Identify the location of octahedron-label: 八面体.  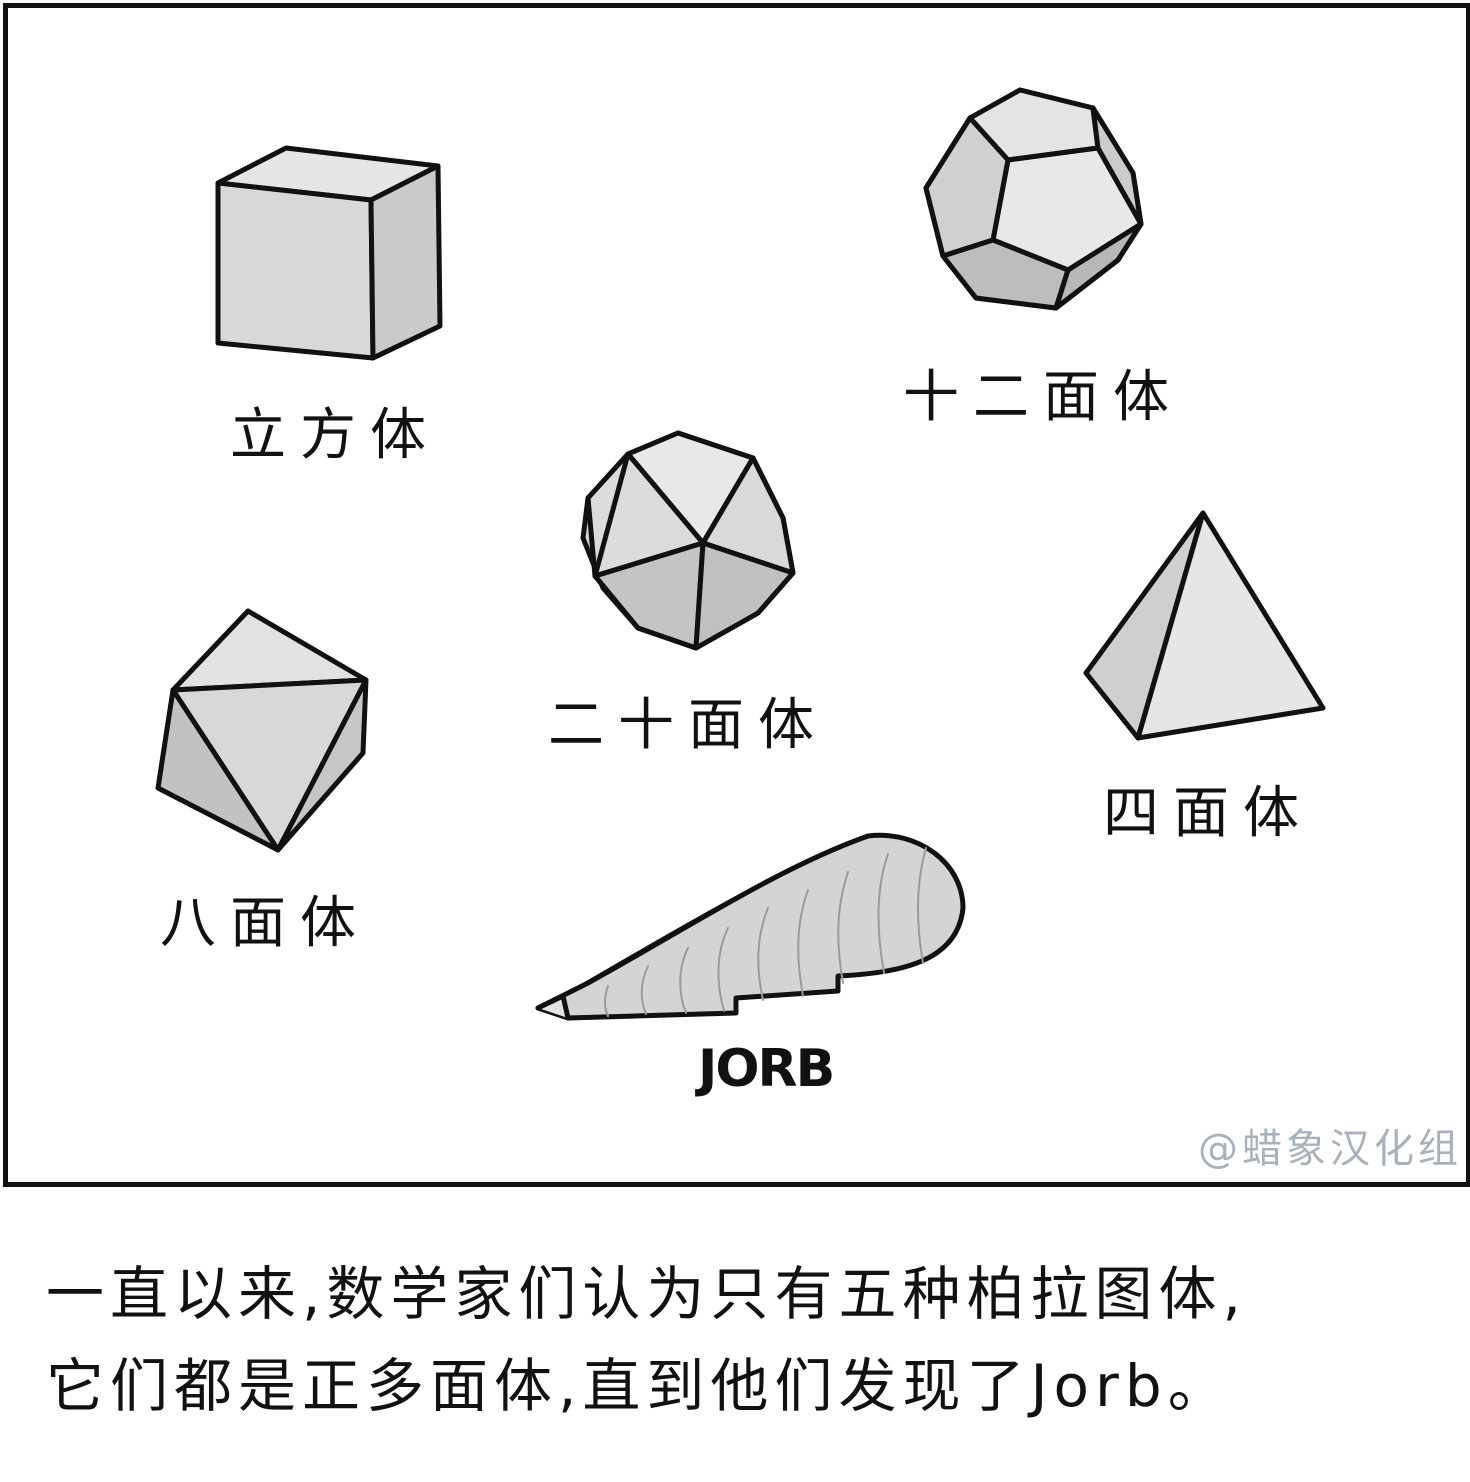
(265, 923).